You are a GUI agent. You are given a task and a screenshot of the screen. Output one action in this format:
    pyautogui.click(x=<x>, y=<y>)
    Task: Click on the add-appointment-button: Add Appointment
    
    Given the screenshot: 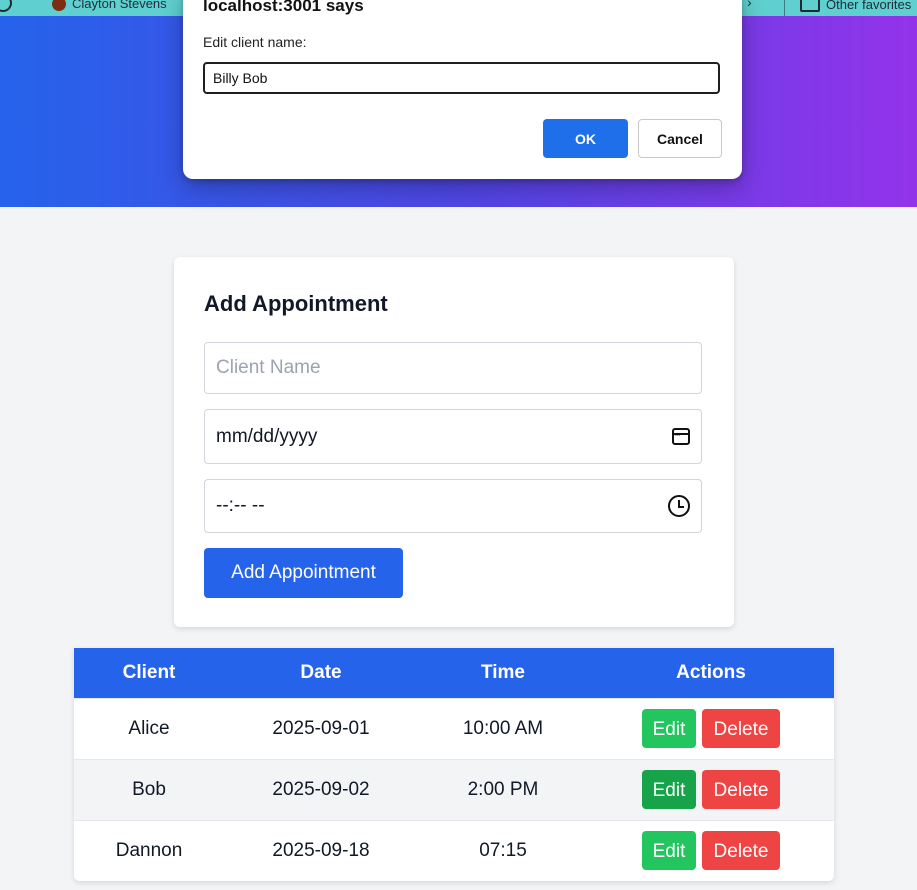 What is the action you would take?
    pyautogui.click(x=303, y=573)
    